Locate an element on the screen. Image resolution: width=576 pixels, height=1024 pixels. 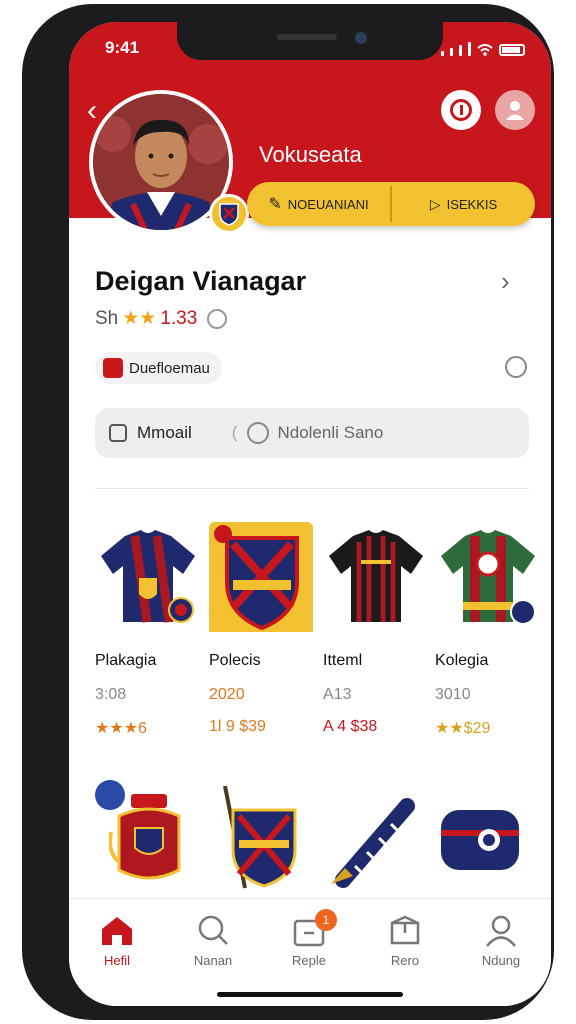
bottom-nav: Hefil Nanan 1 Reple Rero Ndung is located at coordinates (310, 952).